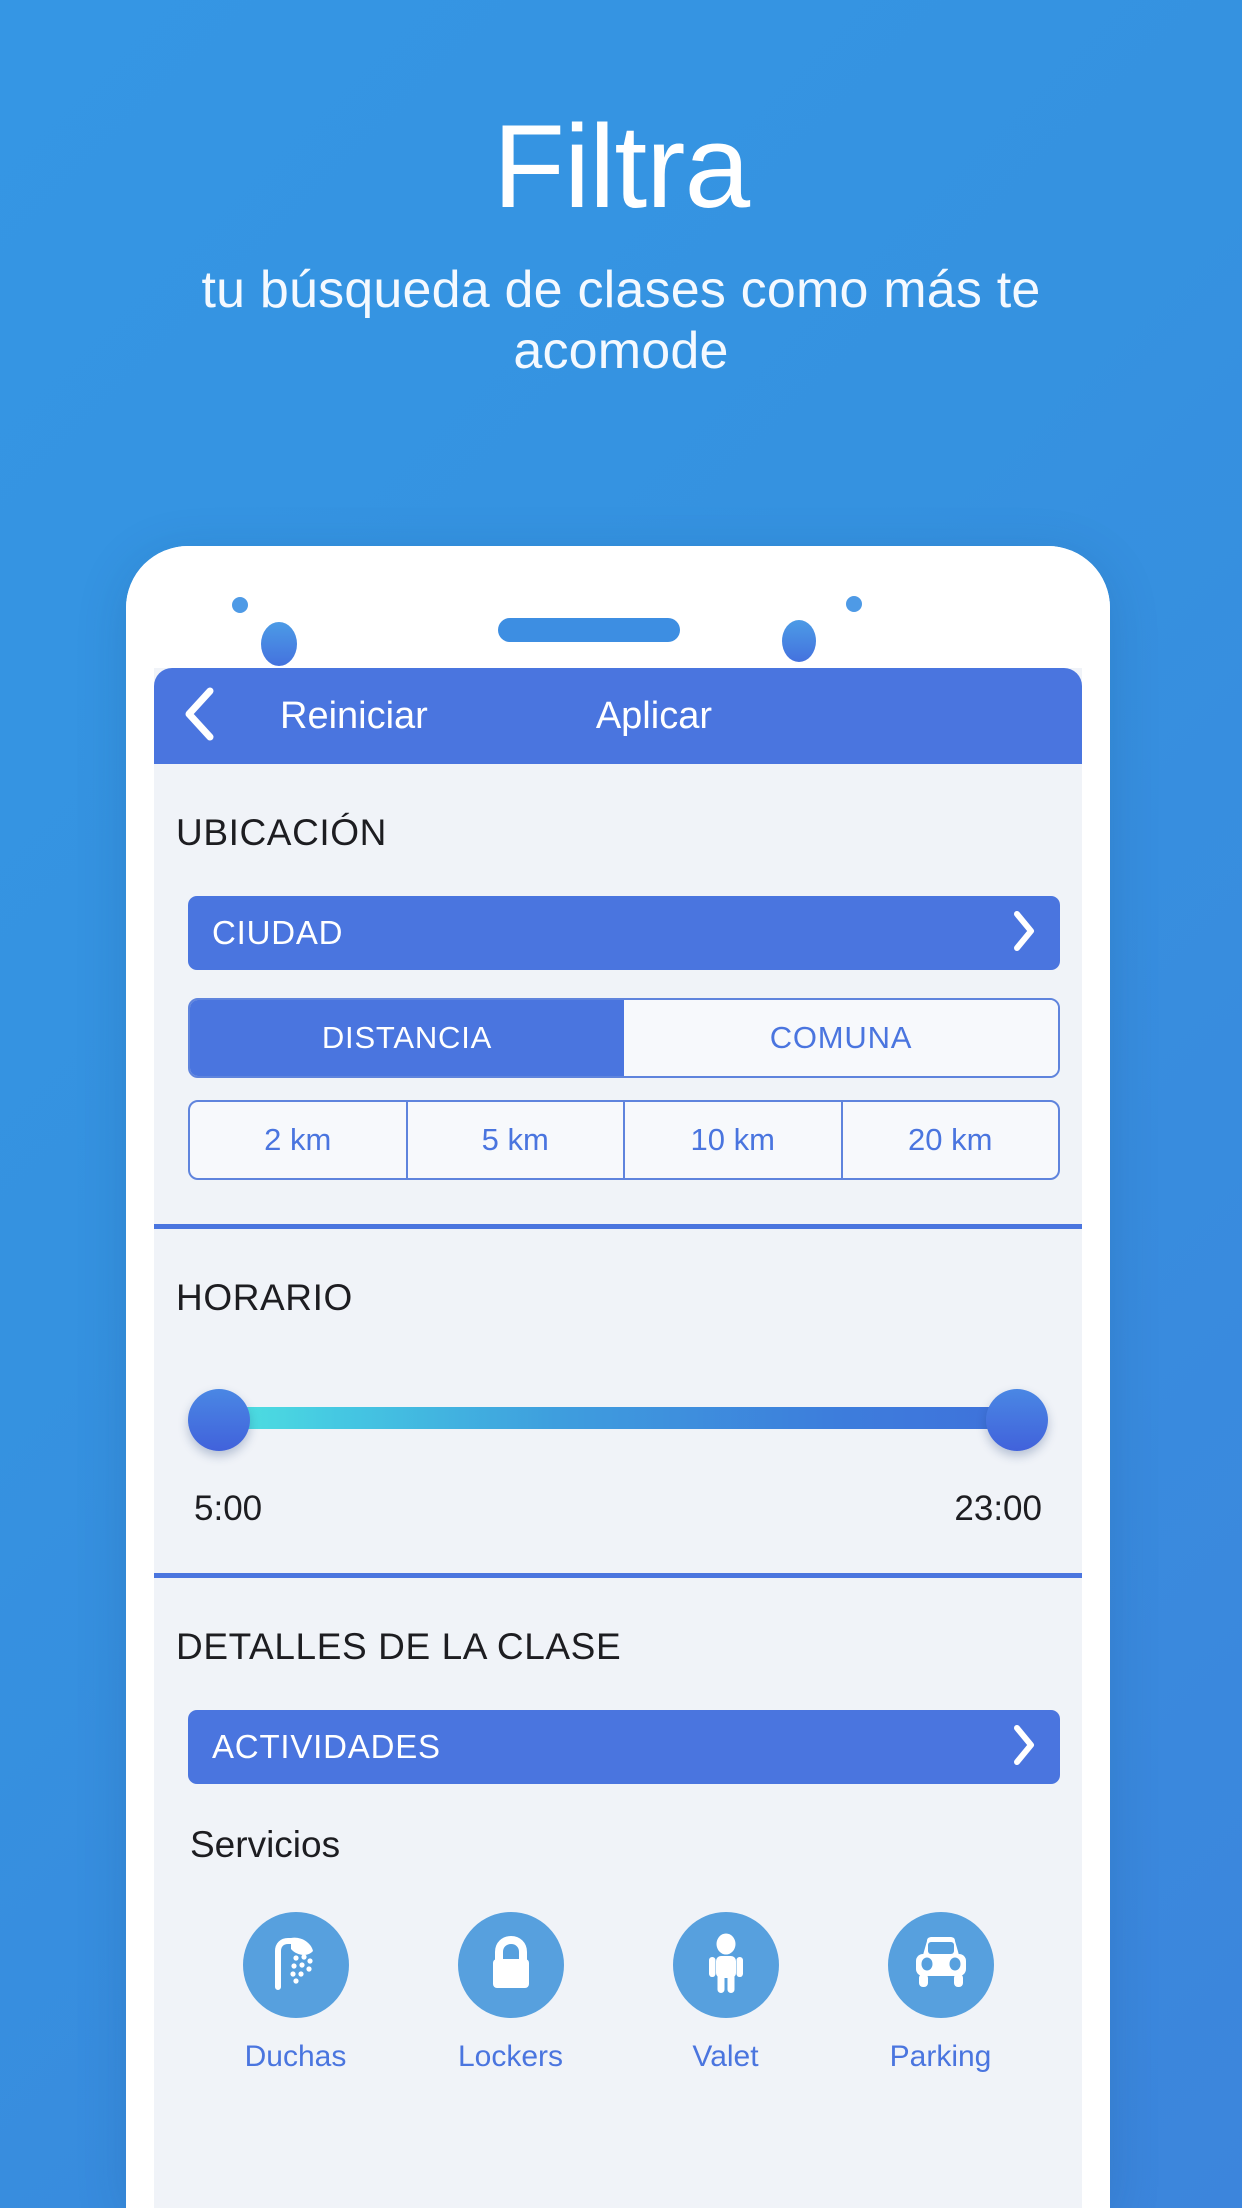  I want to click on schedule-section-title: HORARIO, so click(264, 1297).